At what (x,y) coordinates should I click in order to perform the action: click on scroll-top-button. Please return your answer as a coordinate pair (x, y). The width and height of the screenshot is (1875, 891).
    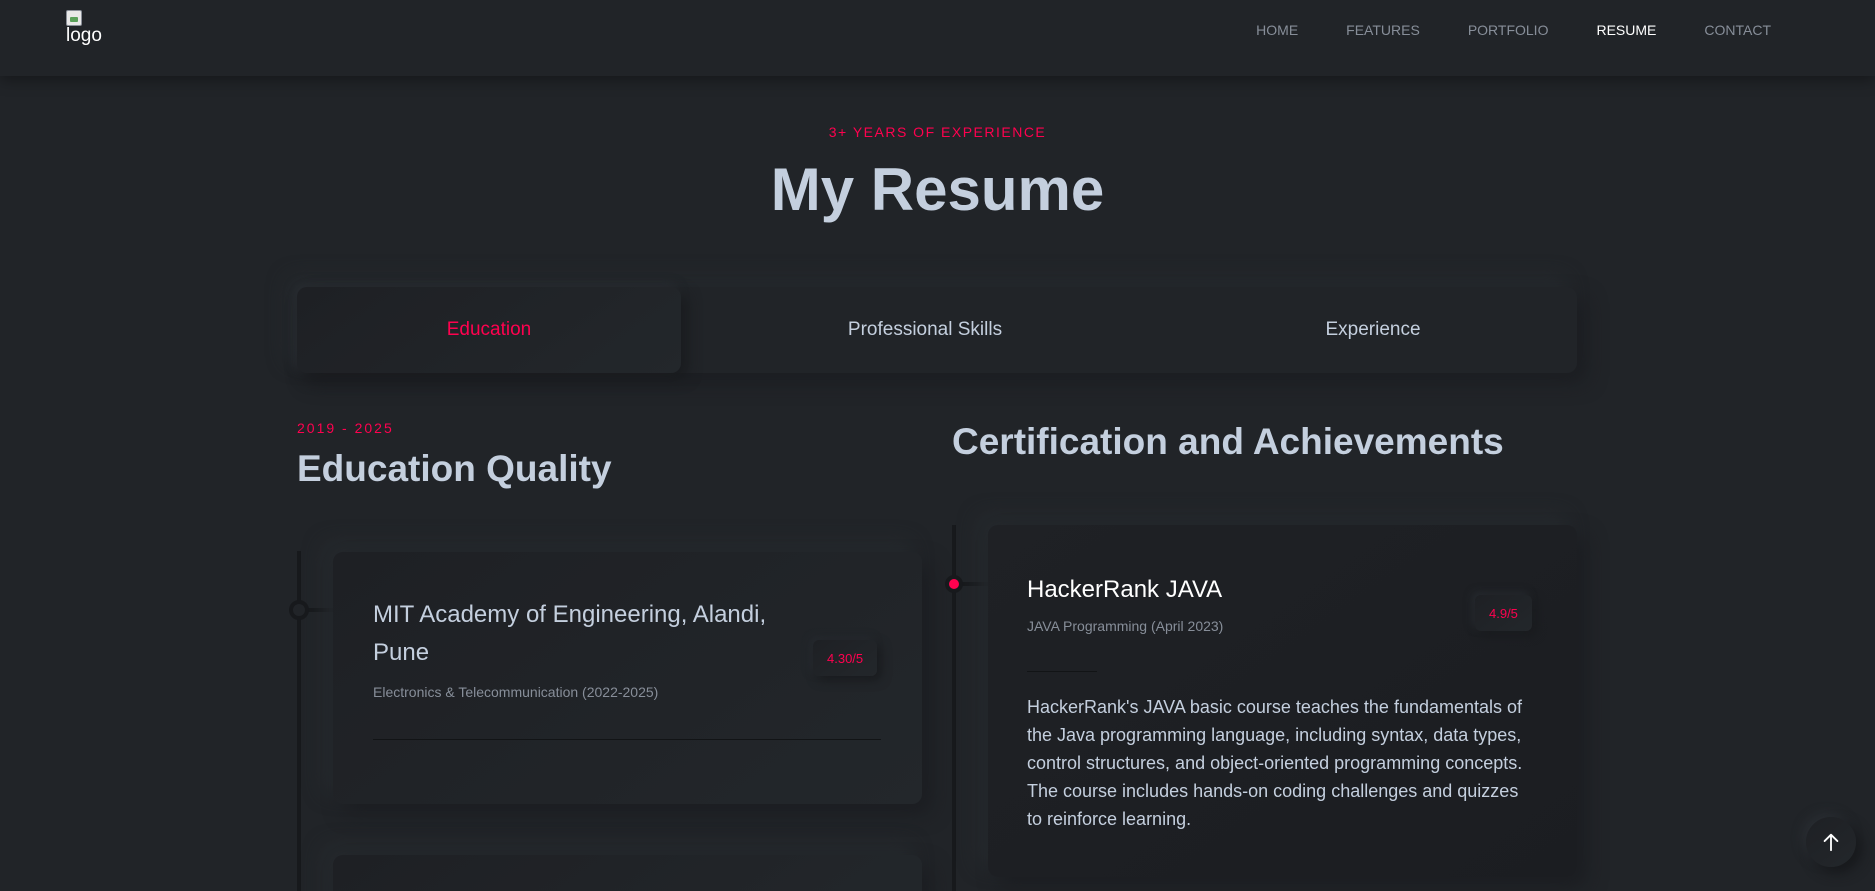
    Looking at the image, I should click on (1831, 842).